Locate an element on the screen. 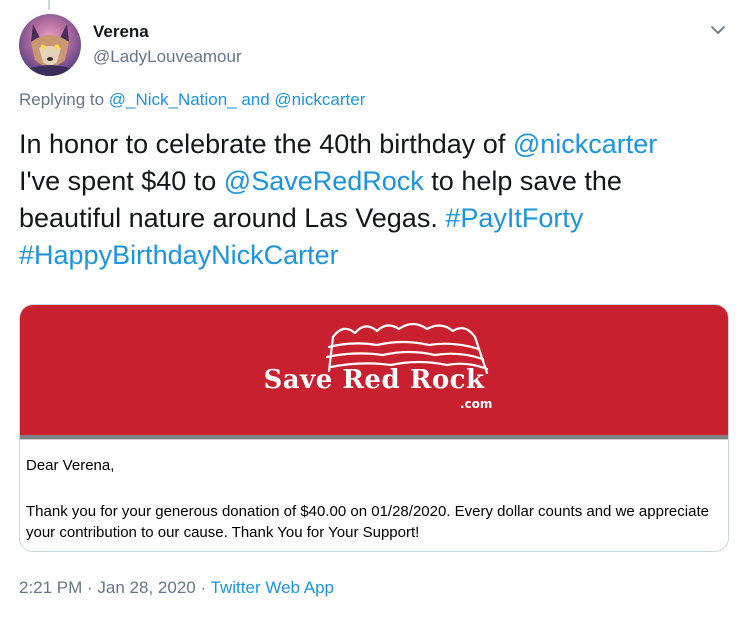 This screenshot has height=617, width=748. mention-nickcarter-link: @nickcarter is located at coordinates (585, 144).